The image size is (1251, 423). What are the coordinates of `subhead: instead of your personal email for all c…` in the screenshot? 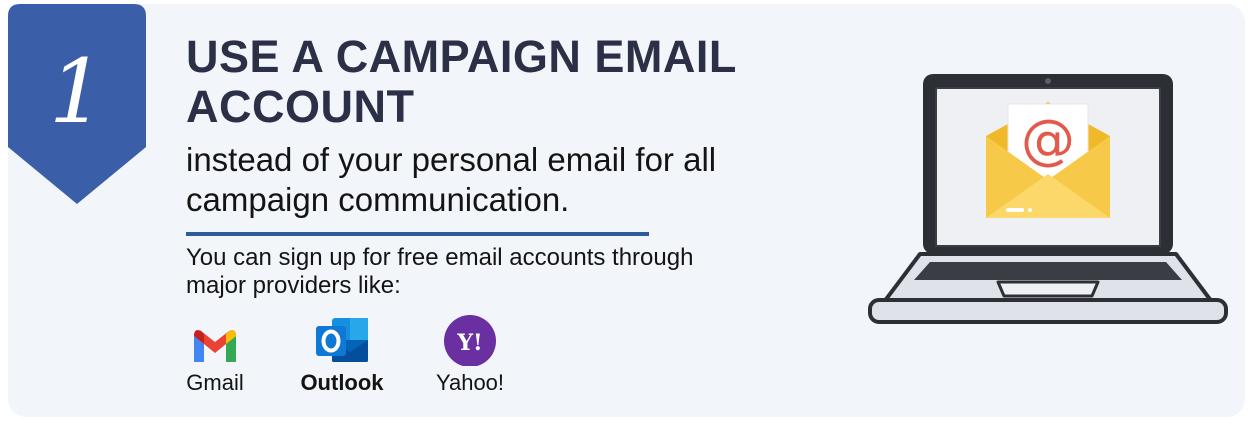 It's located at (451, 179).